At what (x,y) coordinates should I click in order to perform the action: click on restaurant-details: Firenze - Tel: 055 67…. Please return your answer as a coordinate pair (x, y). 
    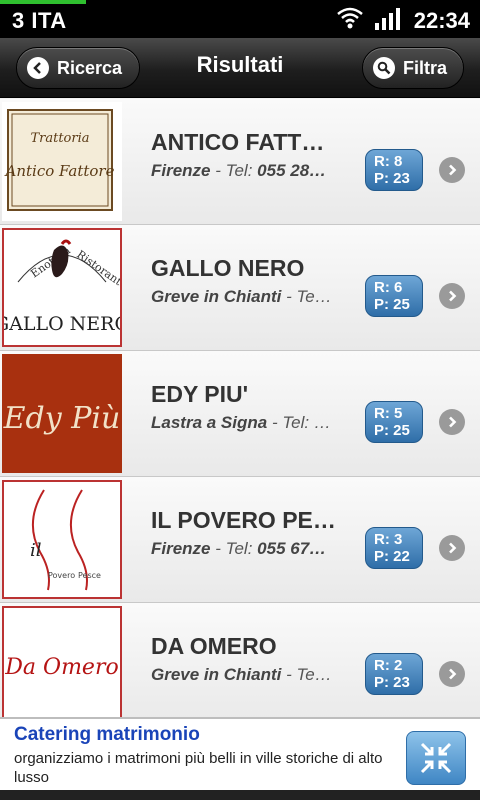
    Looking at the image, I should click on (239, 548).